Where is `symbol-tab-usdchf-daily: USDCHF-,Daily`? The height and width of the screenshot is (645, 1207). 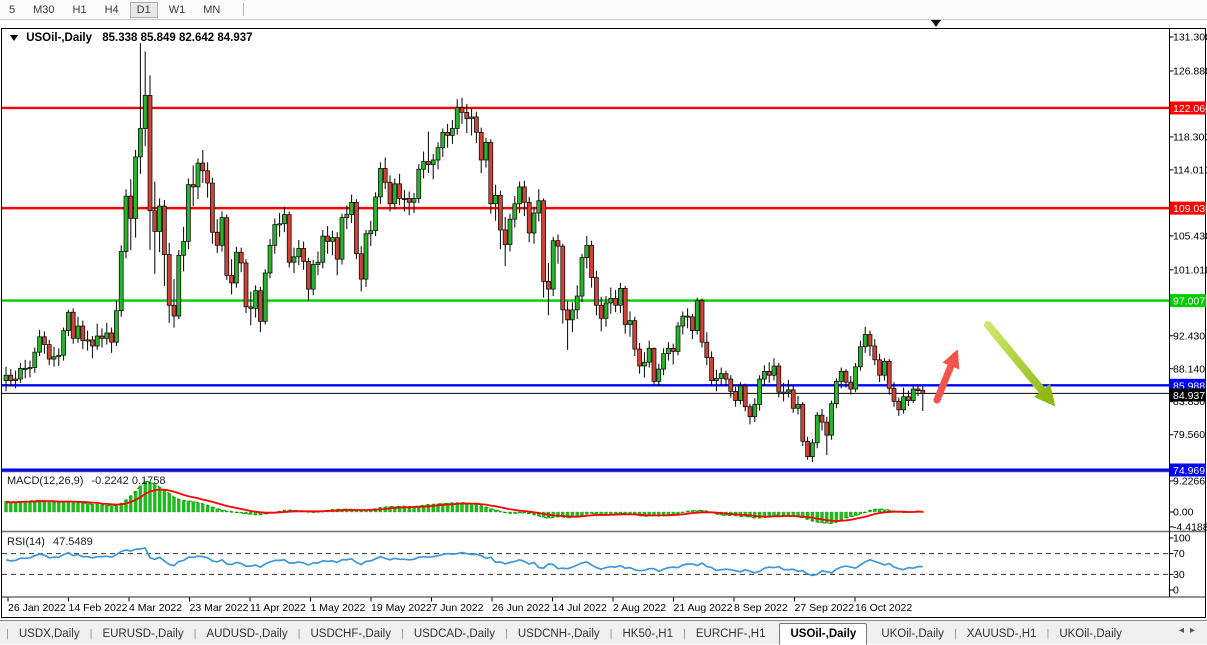
symbol-tab-usdchf-daily: USDCHF-,Daily is located at coordinates (350, 634).